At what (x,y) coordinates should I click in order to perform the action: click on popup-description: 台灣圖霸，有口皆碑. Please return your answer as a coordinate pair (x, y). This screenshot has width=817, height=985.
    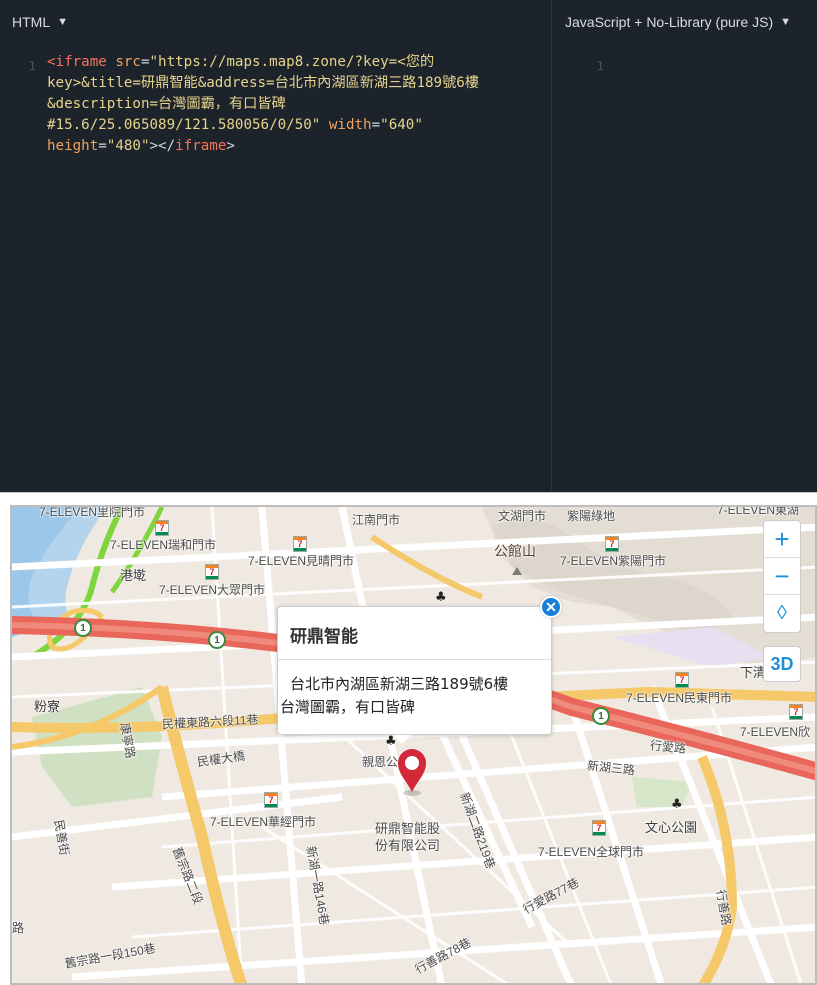
    Looking at the image, I should click on (348, 707).